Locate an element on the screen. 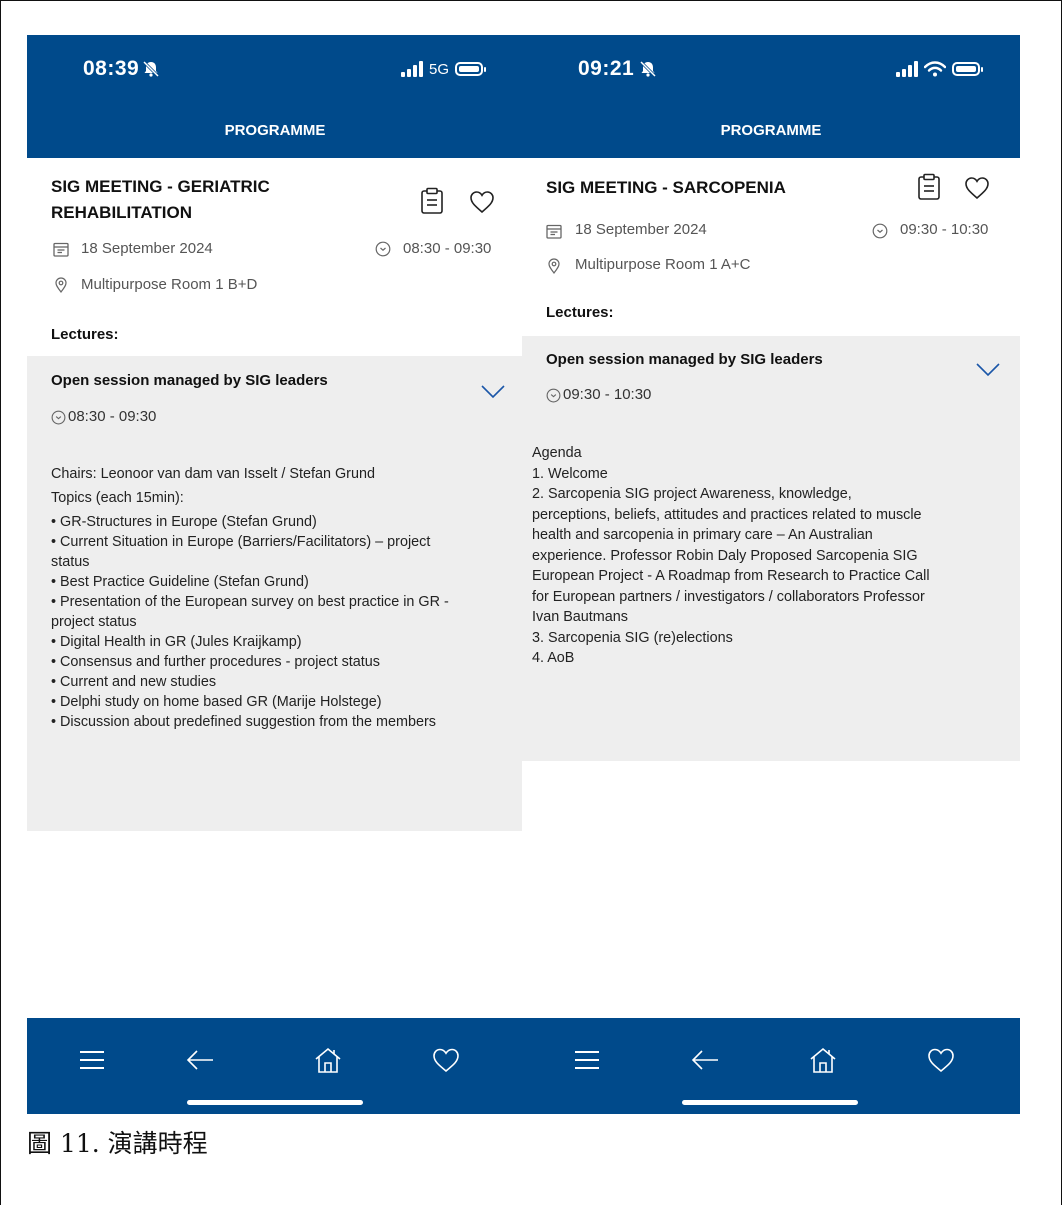 Image resolution: width=1062 pixels, height=1205 pixels. session-title-line-2: REHABILITATION is located at coordinates (122, 212).